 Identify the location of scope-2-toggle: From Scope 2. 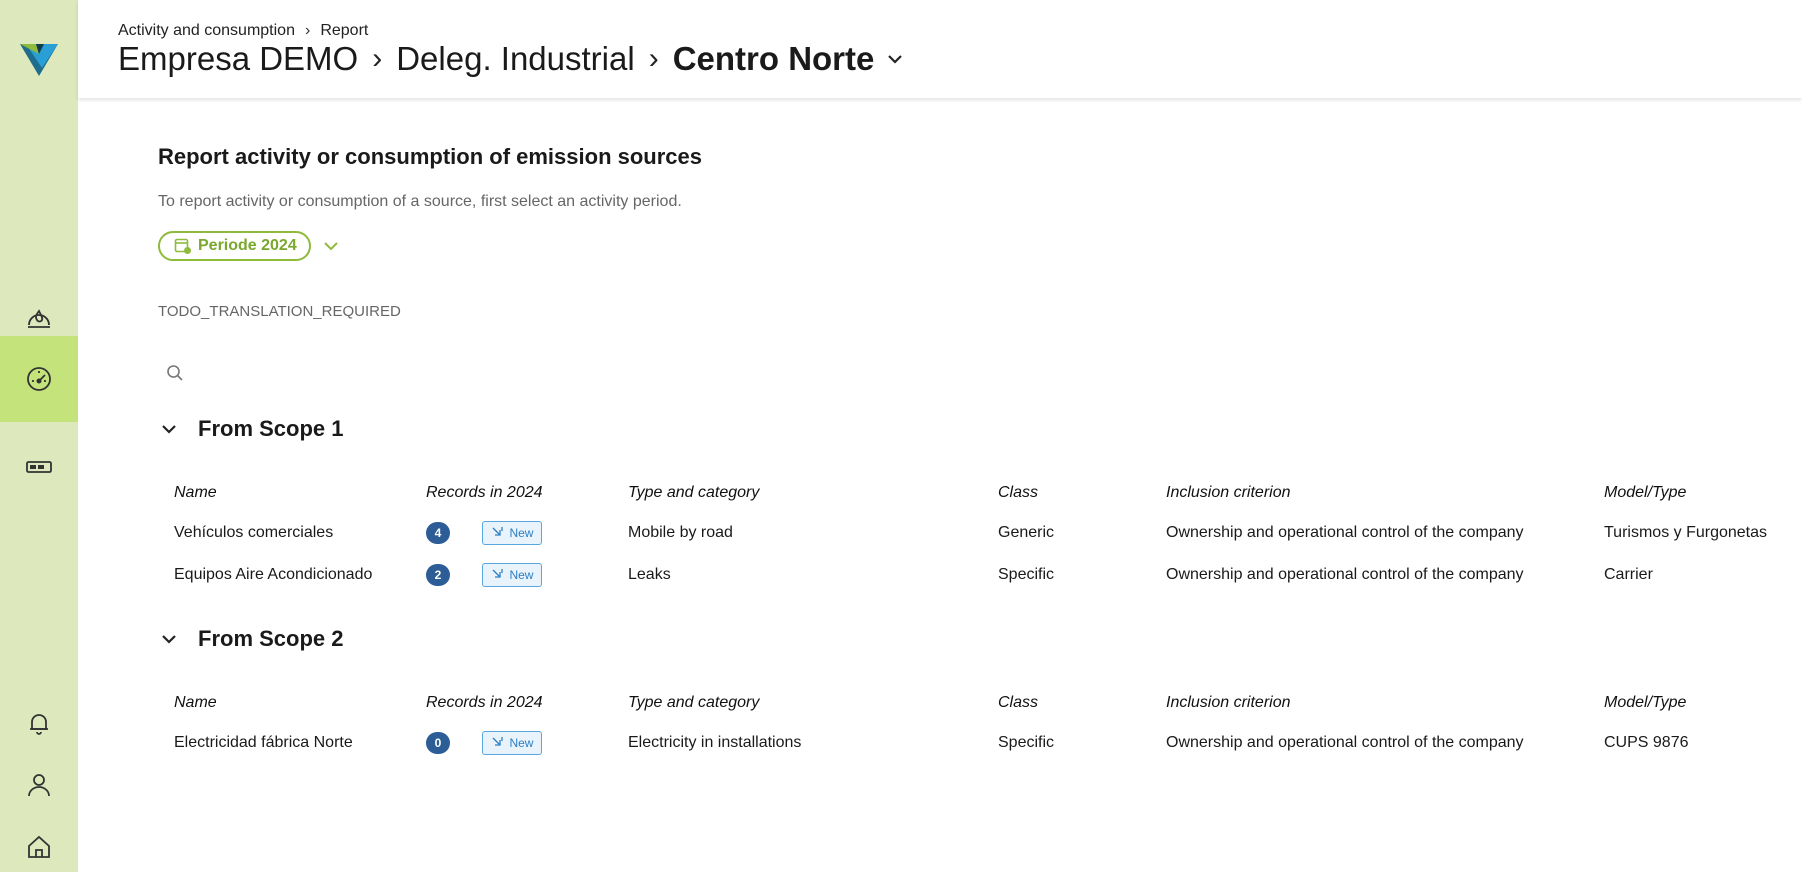
(250, 639).